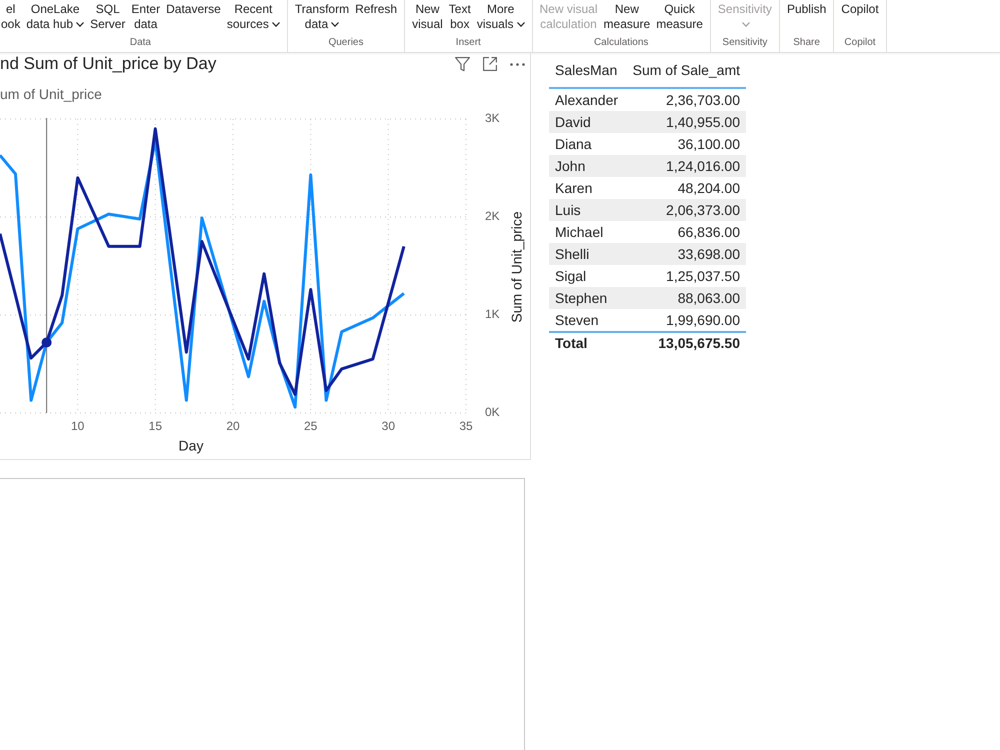 The width and height of the screenshot is (1000, 750). What do you see at coordinates (685, 298) in the screenshot?
I see `table-cell: 88,063.00` at bounding box center [685, 298].